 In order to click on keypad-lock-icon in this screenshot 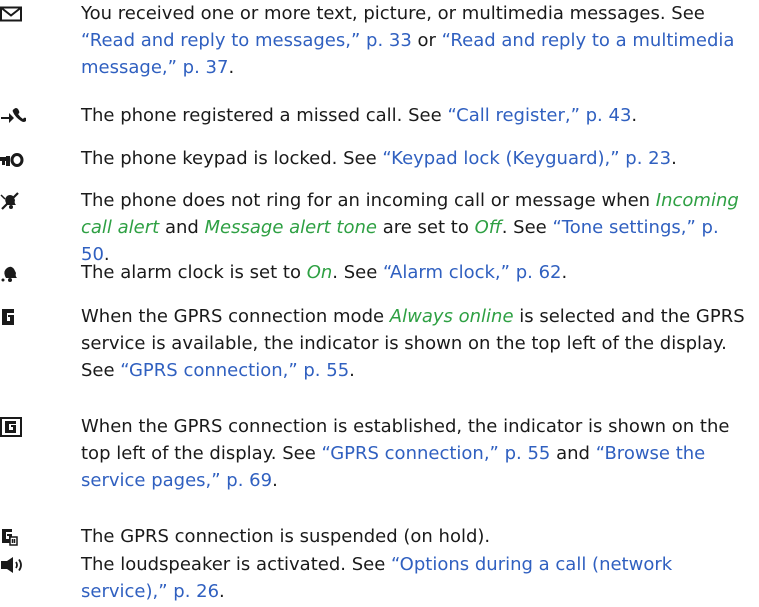, I will do `click(20, 158)`.